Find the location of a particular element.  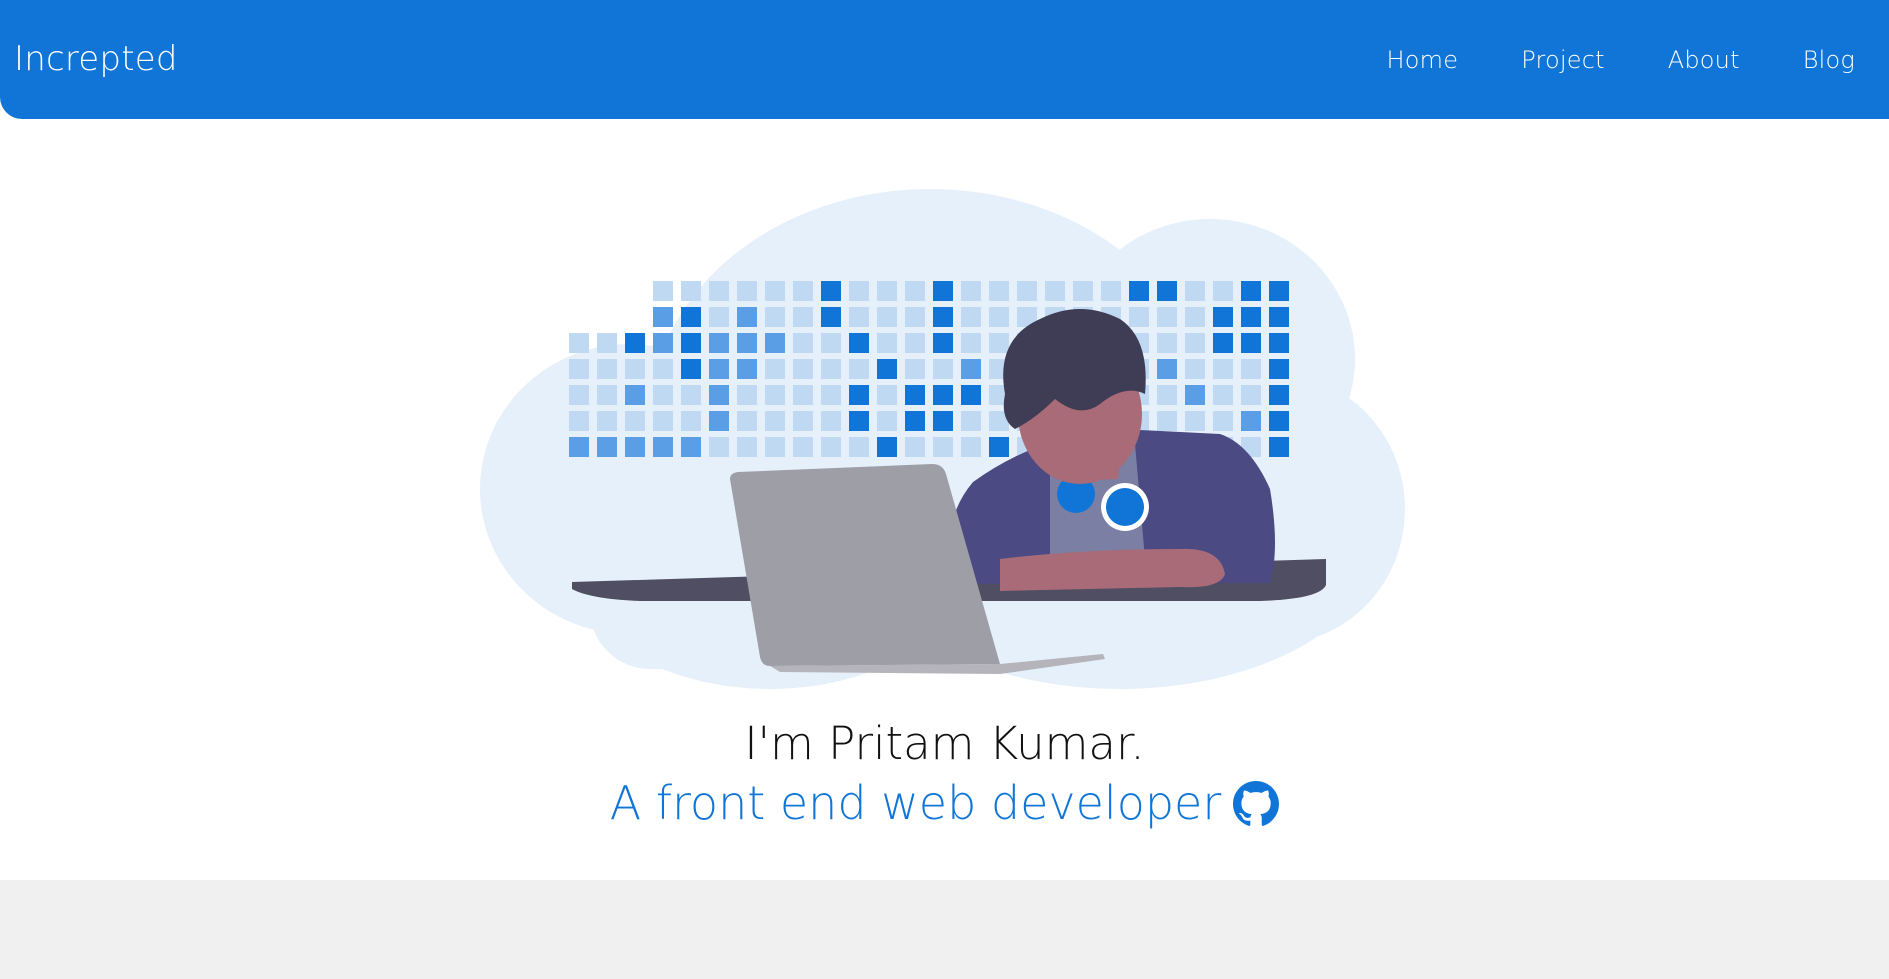

footer-band is located at coordinates (944, 929).